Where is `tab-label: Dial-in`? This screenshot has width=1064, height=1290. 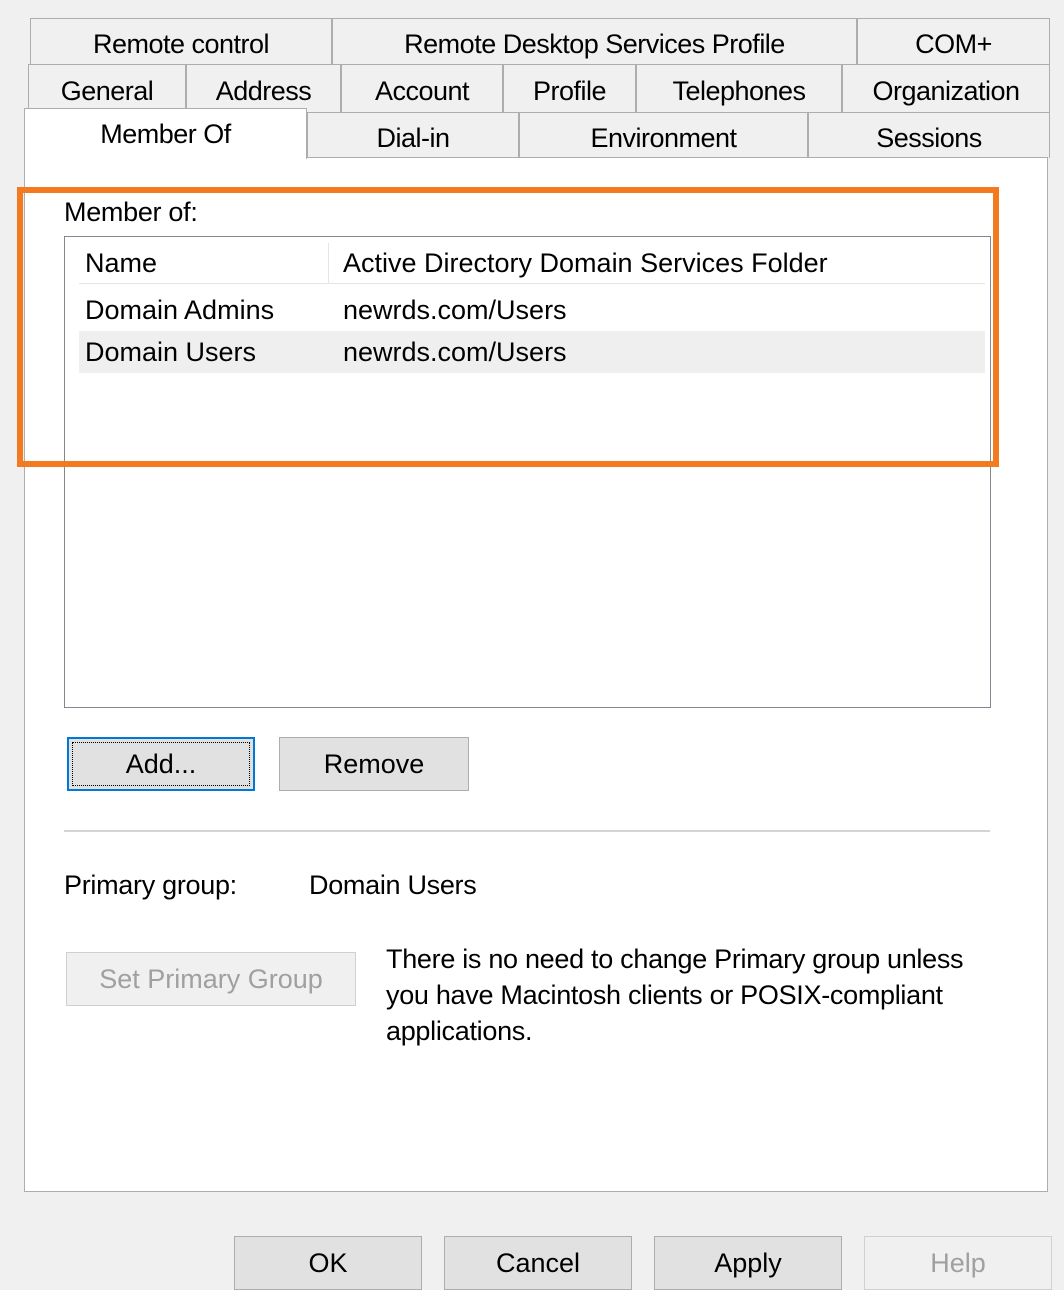 tab-label: Dial-in is located at coordinates (413, 138).